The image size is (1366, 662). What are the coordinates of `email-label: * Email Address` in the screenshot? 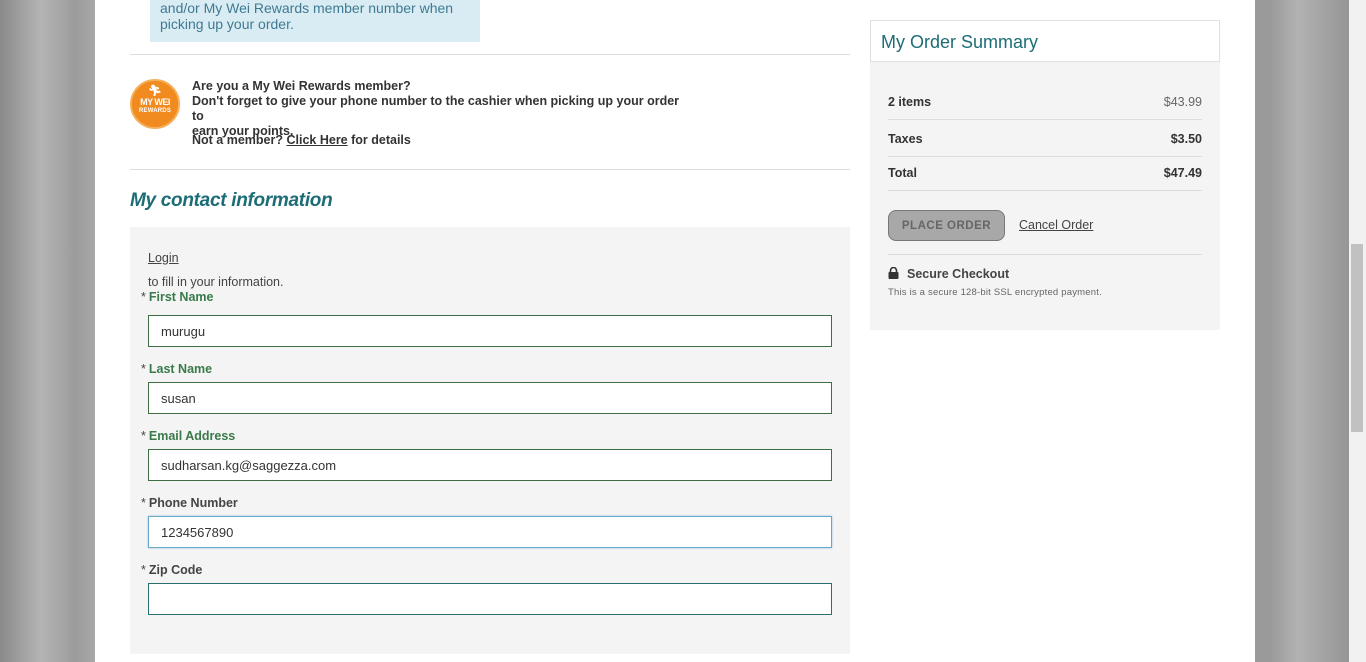 It's located at (188, 436).